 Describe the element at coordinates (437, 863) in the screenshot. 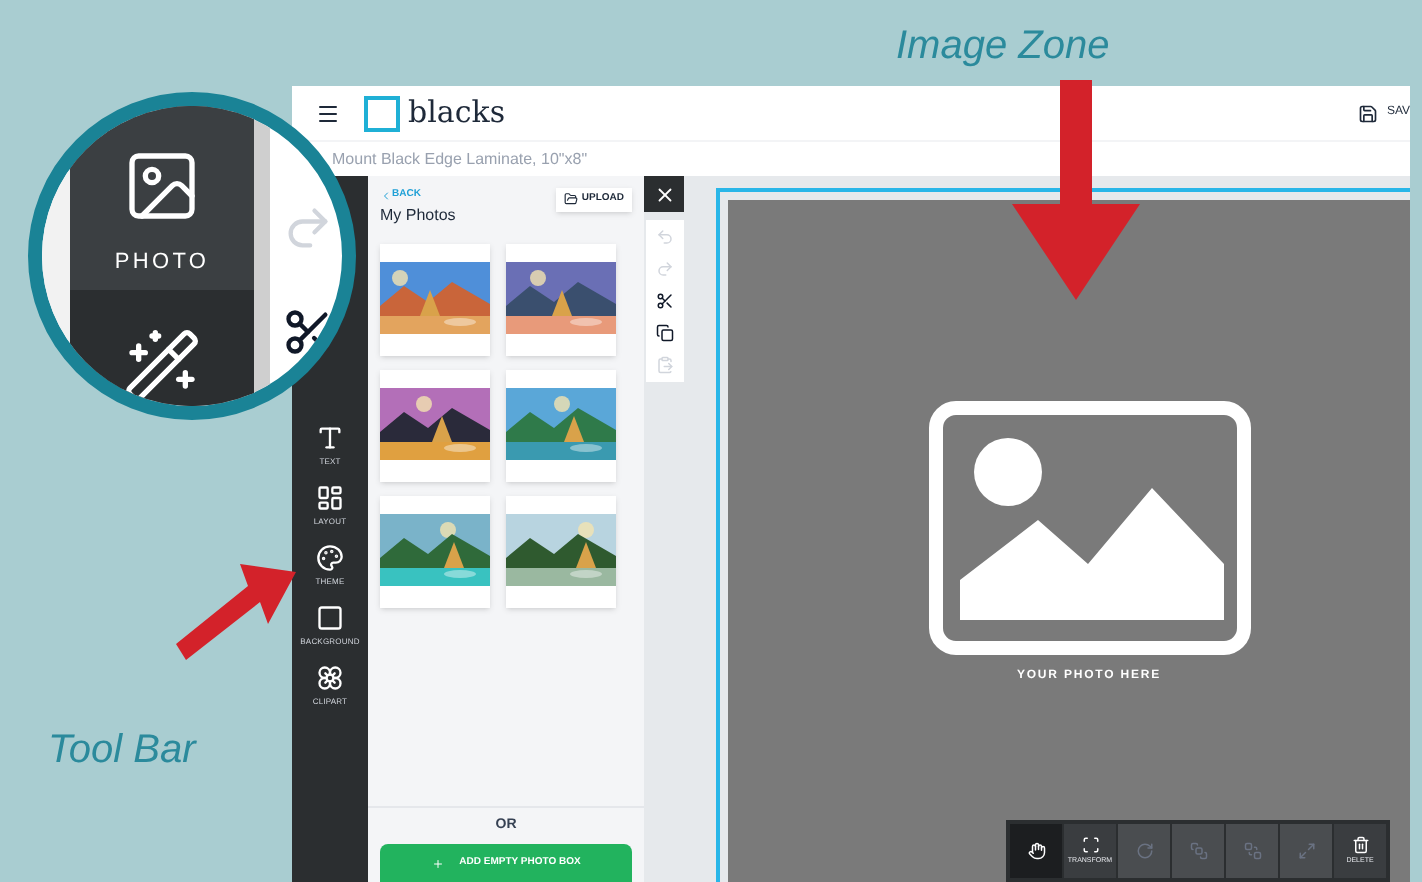

I see `plus-icon` at that location.